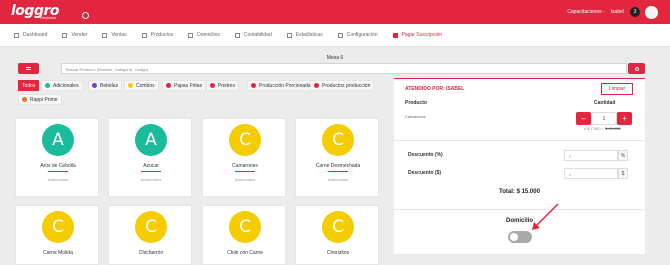 This screenshot has width=670, height=265. I want to click on discount-pct-field: 0, so click(591, 155).